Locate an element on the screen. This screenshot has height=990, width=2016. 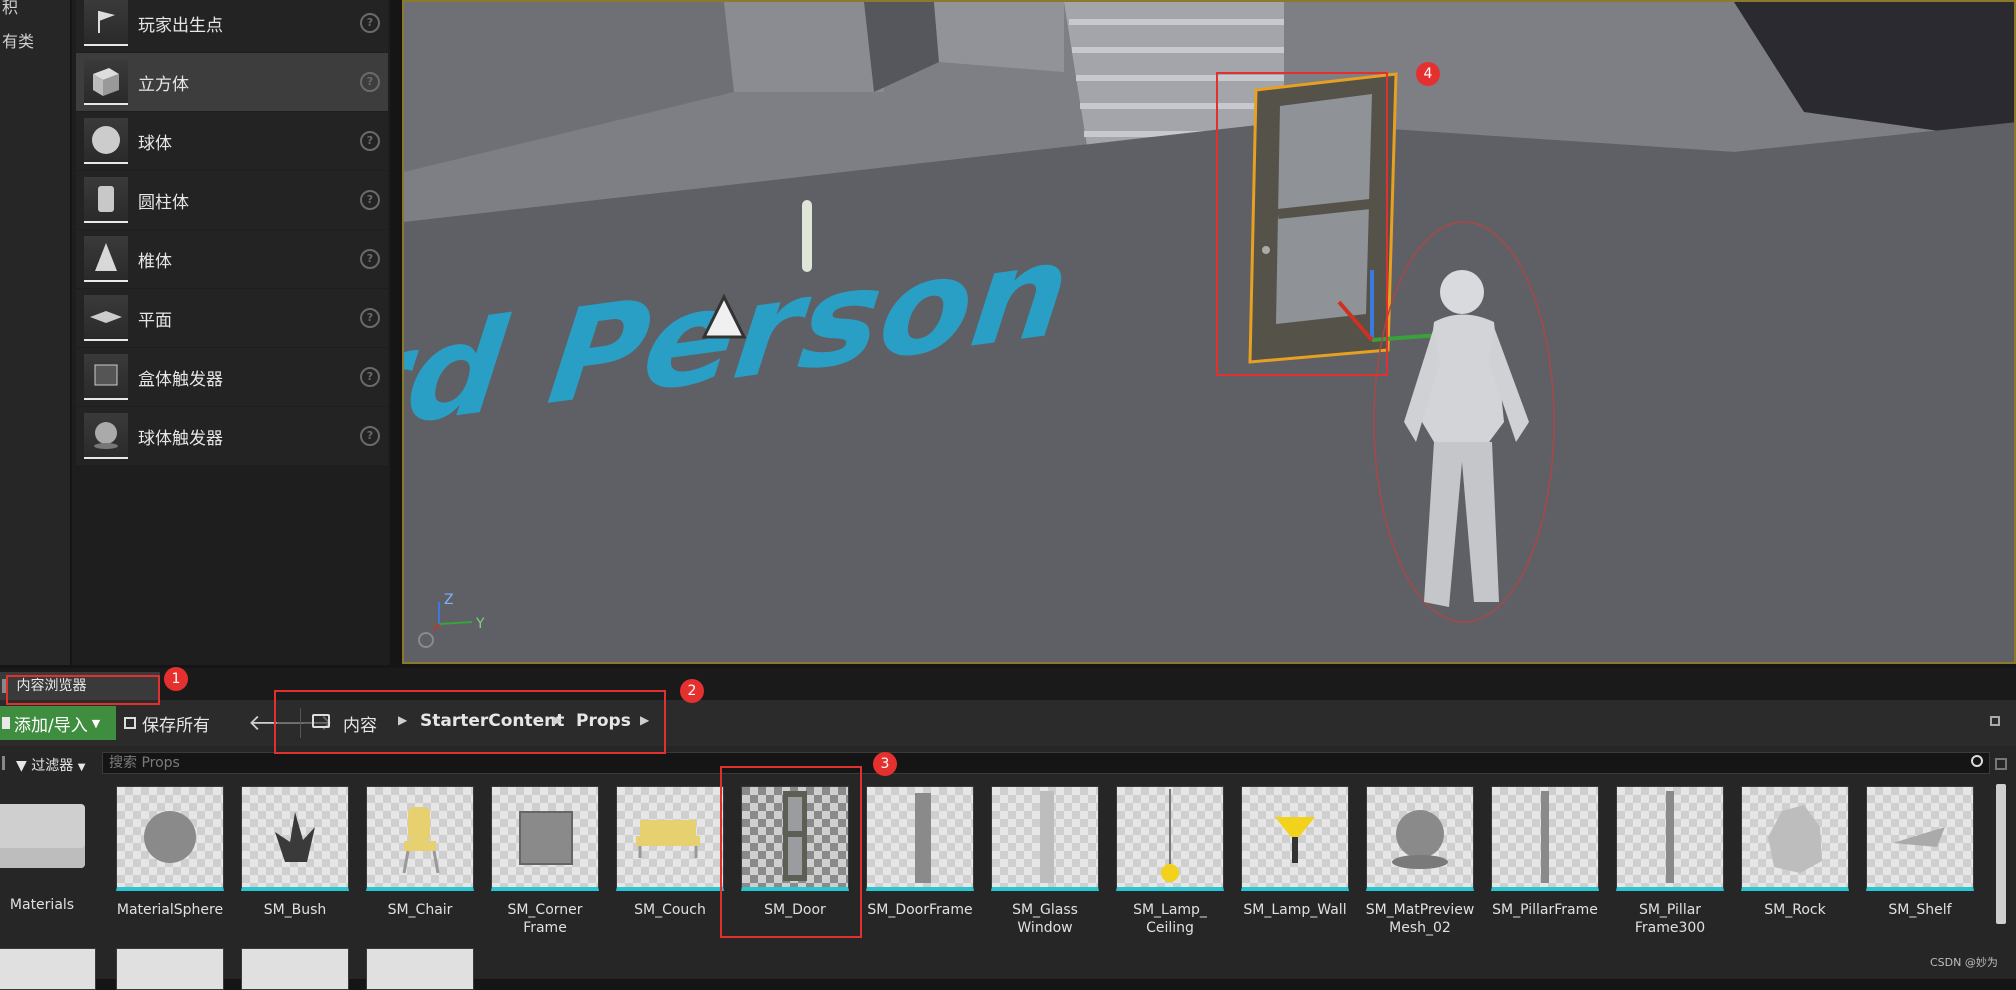
place-item-label: 平面 is located at coordinates (155, 320).